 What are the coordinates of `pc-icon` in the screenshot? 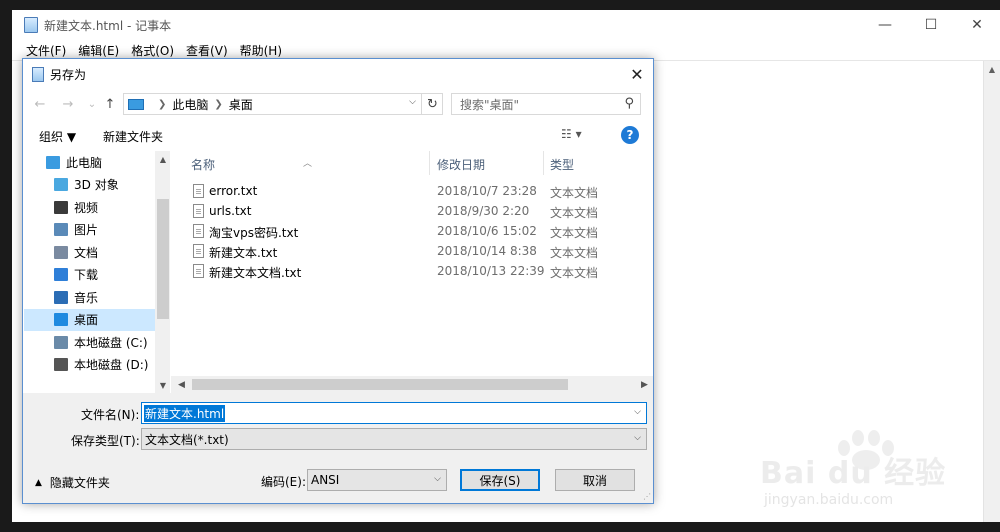 It's located at (53, 162).